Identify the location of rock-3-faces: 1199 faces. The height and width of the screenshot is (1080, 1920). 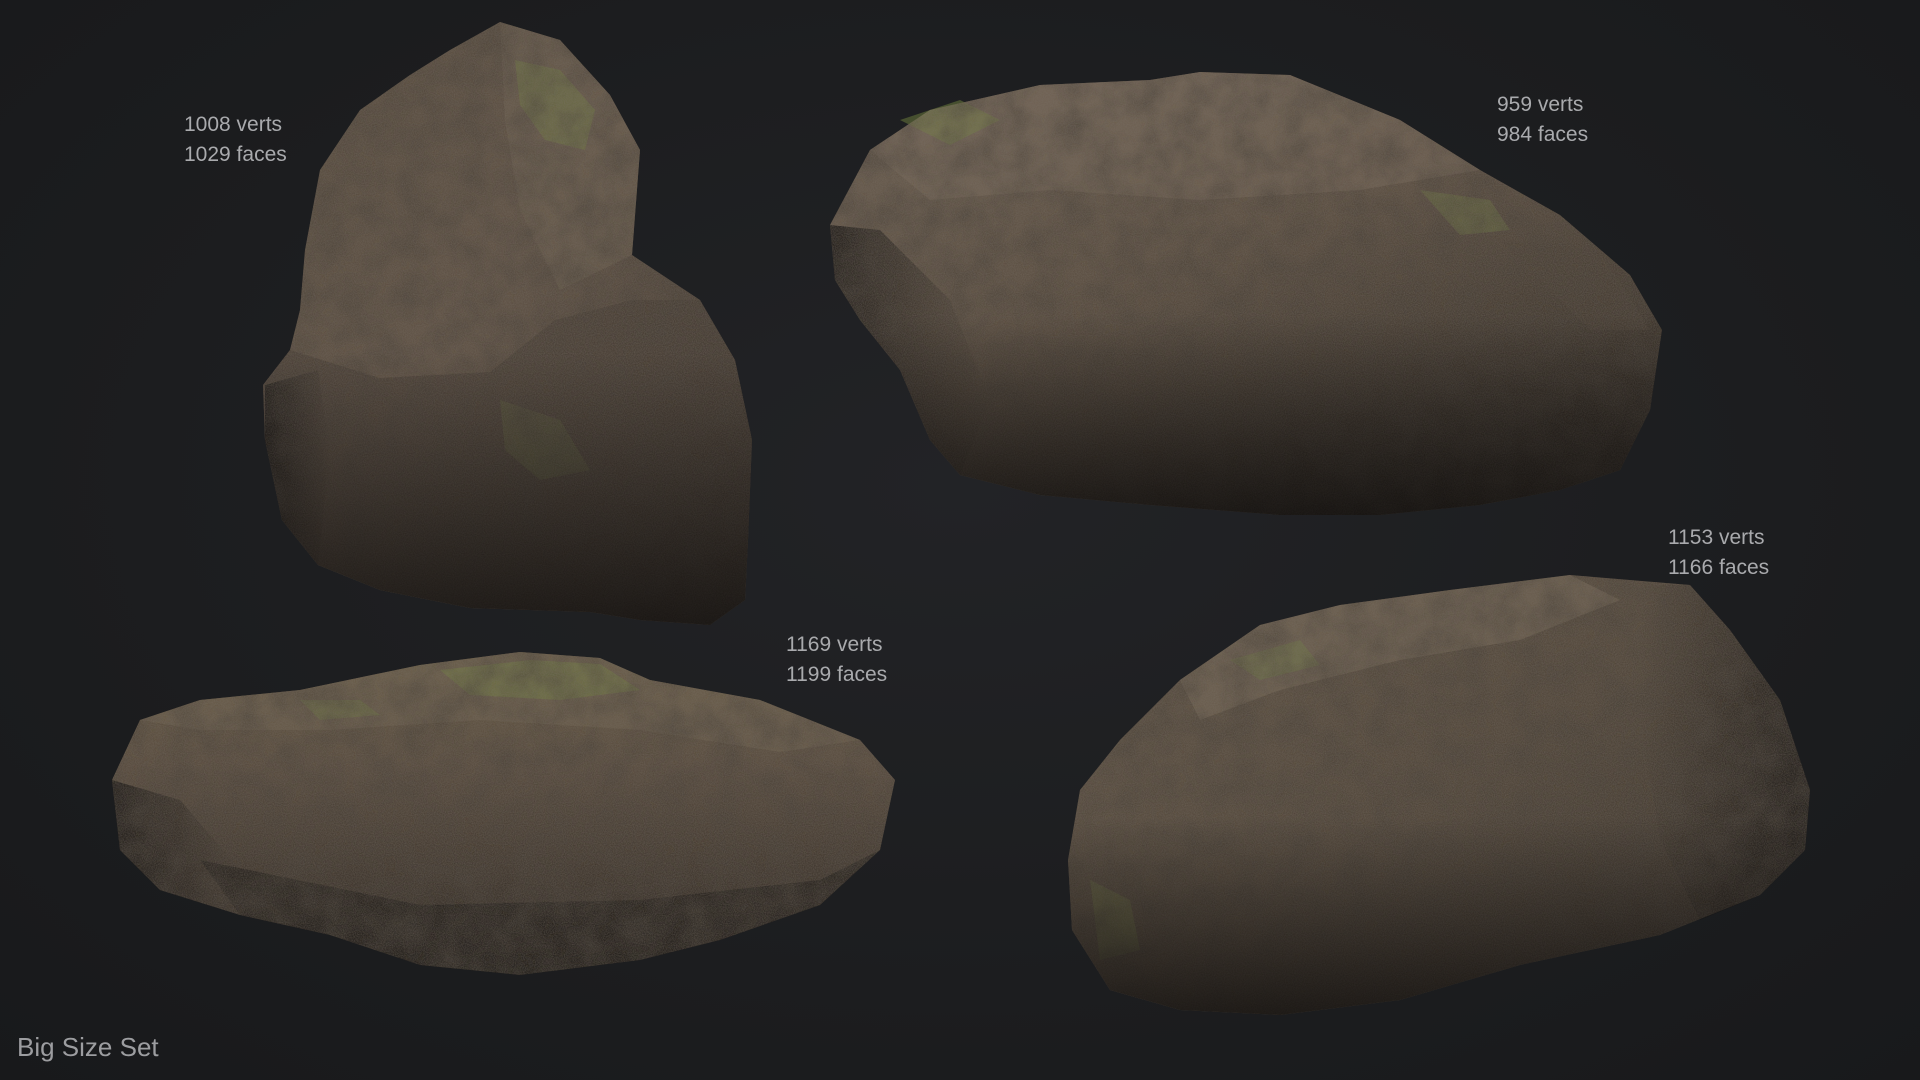
(837, 674).